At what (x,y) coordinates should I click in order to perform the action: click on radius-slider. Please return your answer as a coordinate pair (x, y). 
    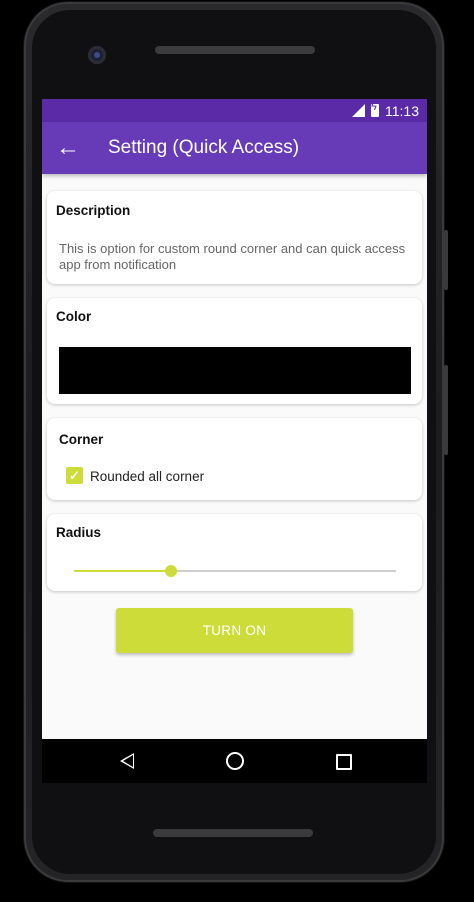
    Looking at the image, I should click on (235, 571).